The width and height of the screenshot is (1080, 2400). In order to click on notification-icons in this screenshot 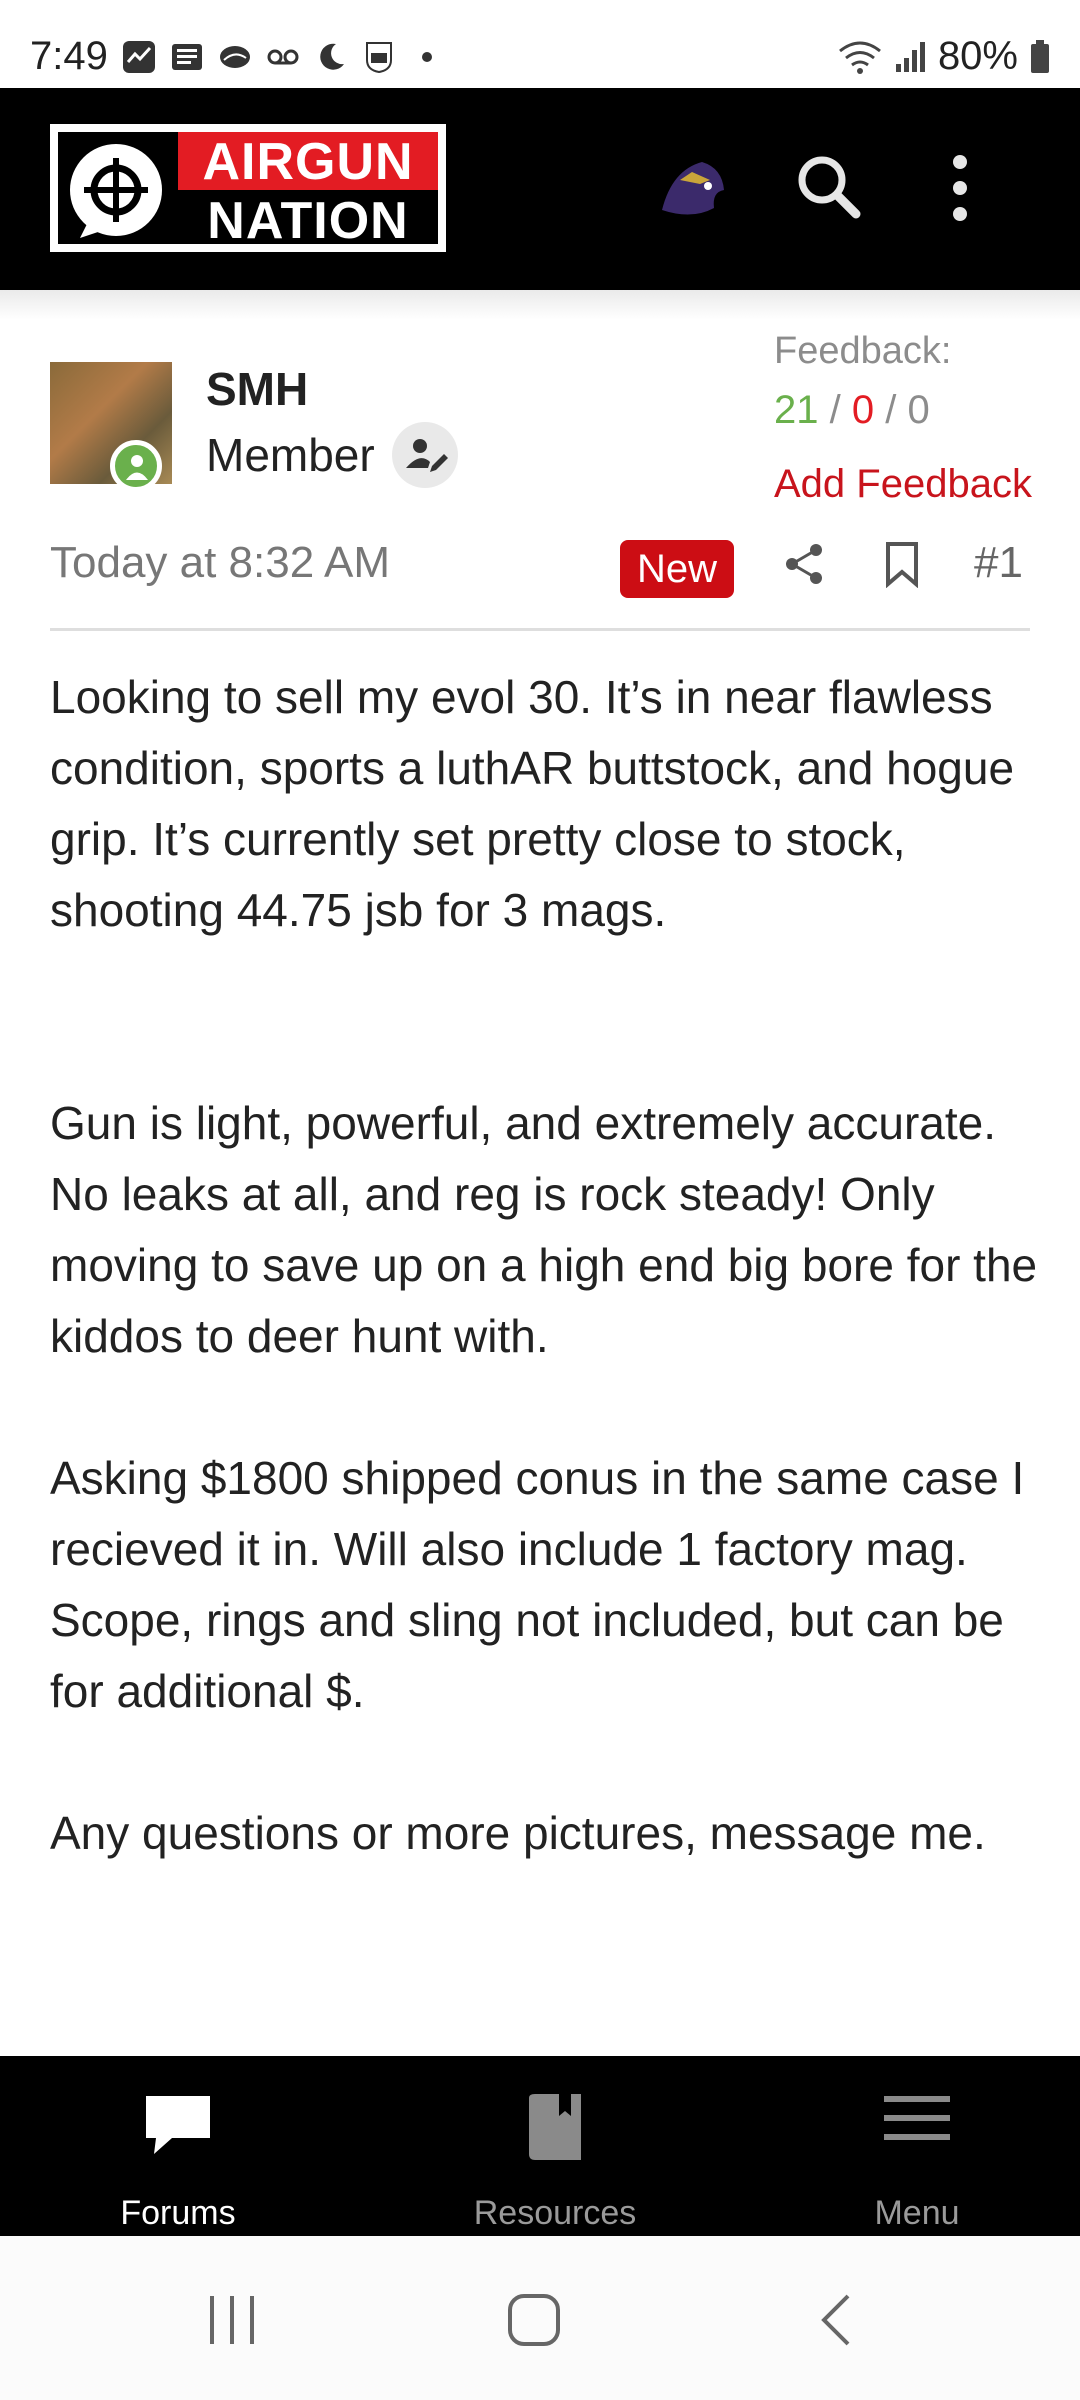, I will do `click(283, 57)`.